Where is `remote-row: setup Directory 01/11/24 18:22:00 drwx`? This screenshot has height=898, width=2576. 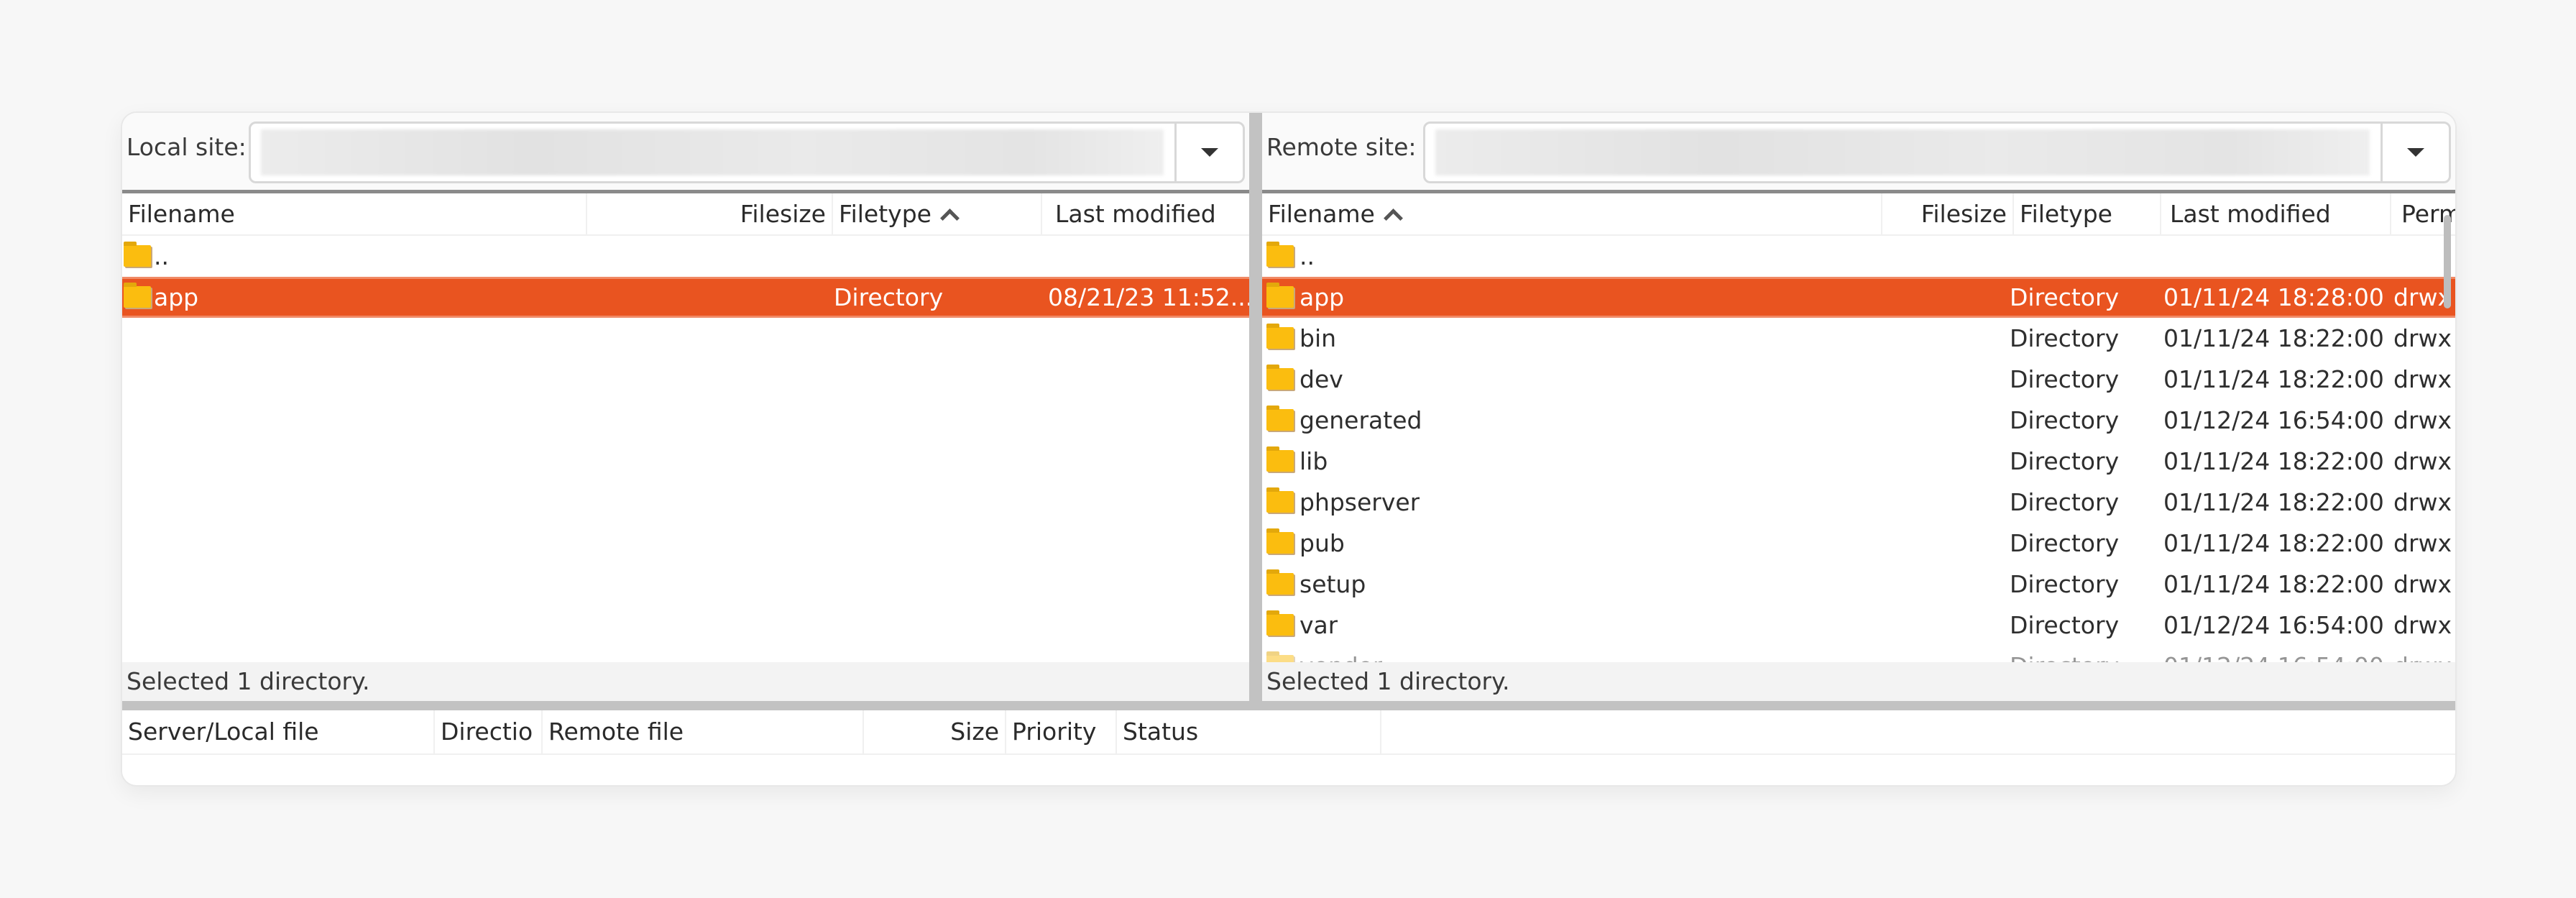 remote-row: setup Directory 01/11/24 18:22:00 drwx is located at coordinates (1858, 584).